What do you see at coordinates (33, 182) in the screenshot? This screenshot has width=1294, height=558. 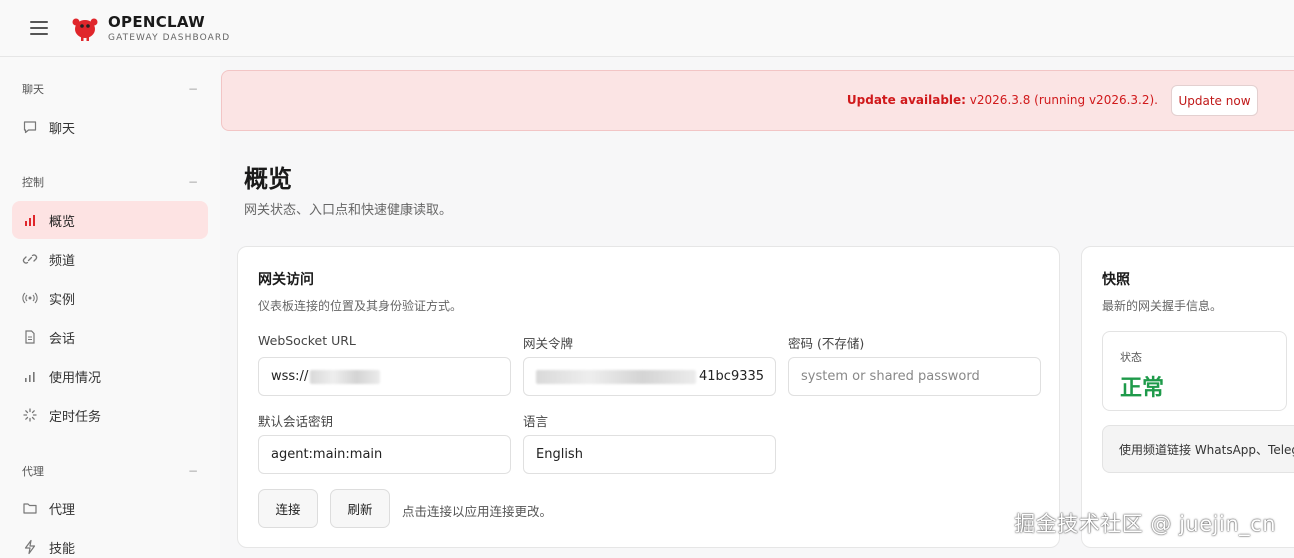 I see `section-title: 控制` at bounding box center [33, 182].